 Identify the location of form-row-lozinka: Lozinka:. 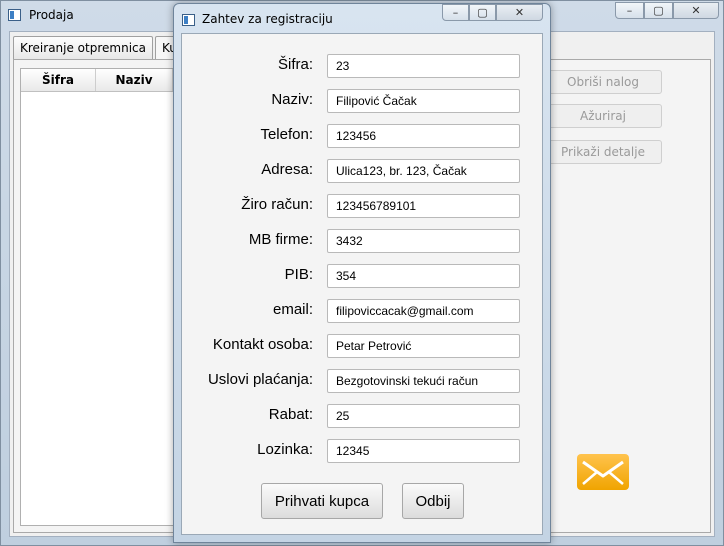
(362, 451).